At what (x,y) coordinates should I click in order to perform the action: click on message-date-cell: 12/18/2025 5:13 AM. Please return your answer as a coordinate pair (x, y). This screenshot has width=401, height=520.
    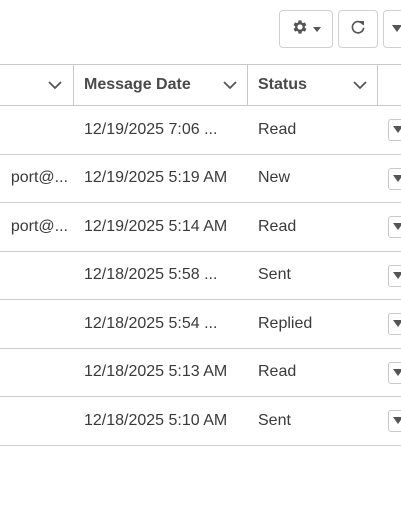
    Looking at the image, I should click on (156, 371).